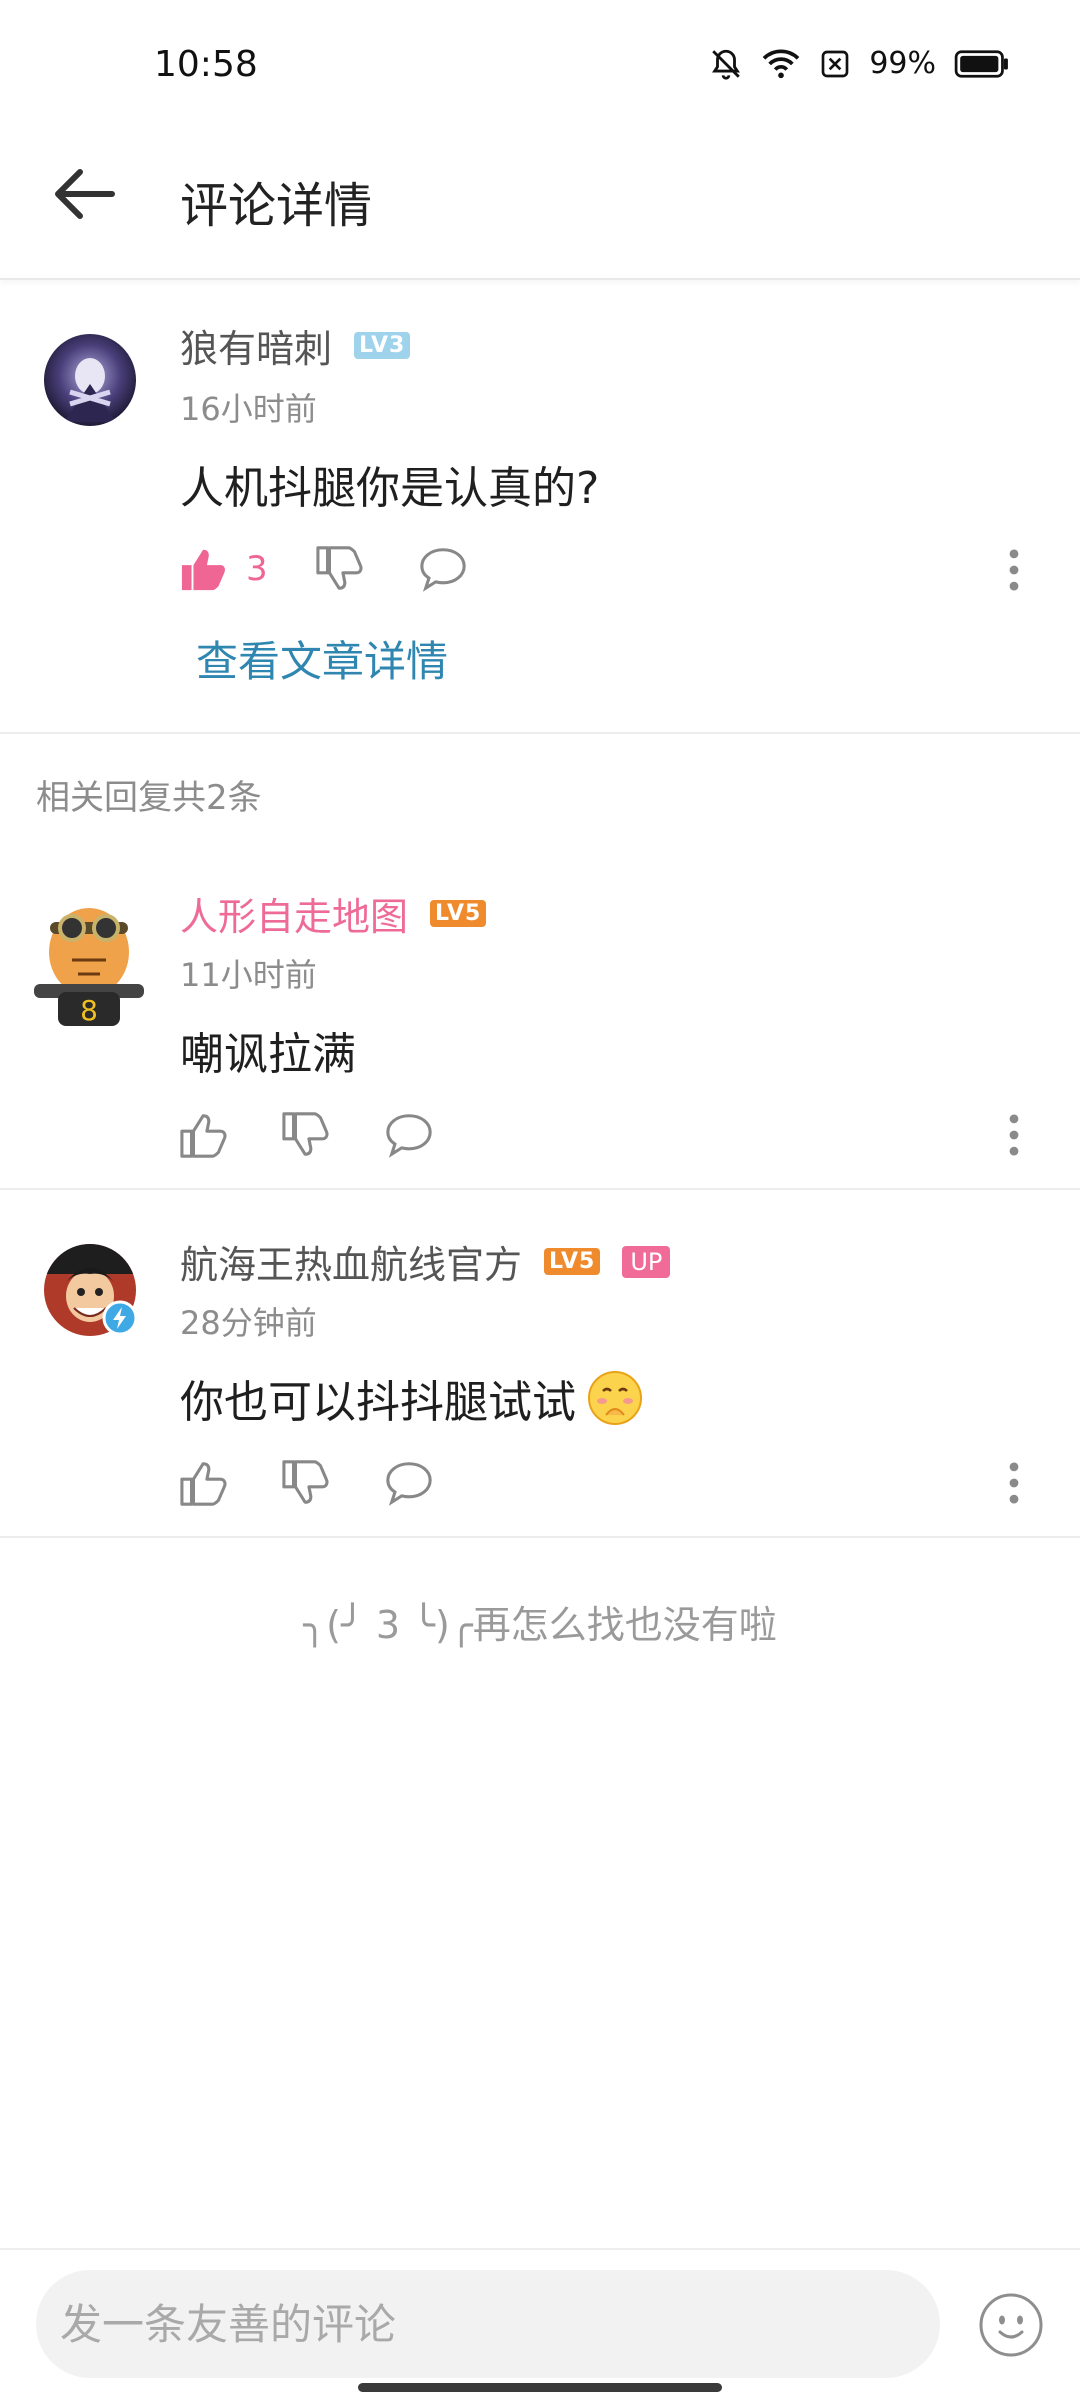  I want to click on like-button: 3, so click(224, 569).